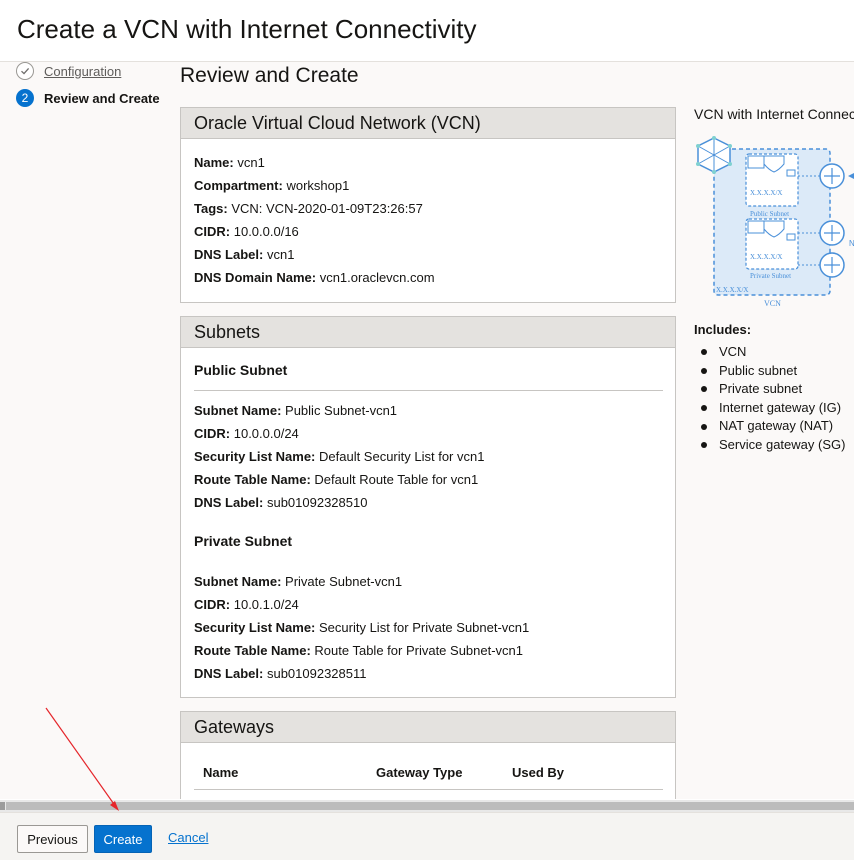 Image resolution: width=854 pixels, height=860 pixels. What do you see at coordinates (214, 162) in the screenshot?
I see `field-label: Name:` at bounding box center [214, 162].